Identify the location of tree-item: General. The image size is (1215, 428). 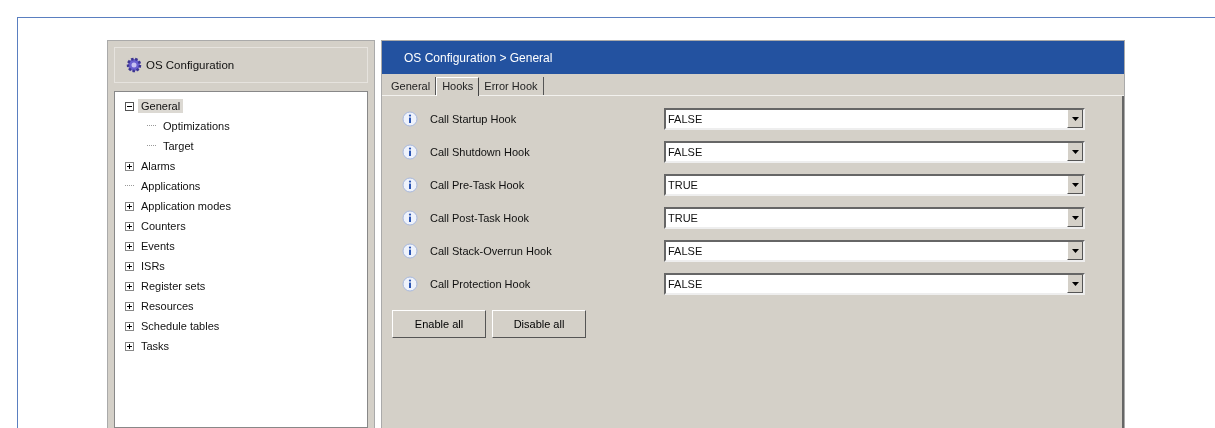
(161, 106).